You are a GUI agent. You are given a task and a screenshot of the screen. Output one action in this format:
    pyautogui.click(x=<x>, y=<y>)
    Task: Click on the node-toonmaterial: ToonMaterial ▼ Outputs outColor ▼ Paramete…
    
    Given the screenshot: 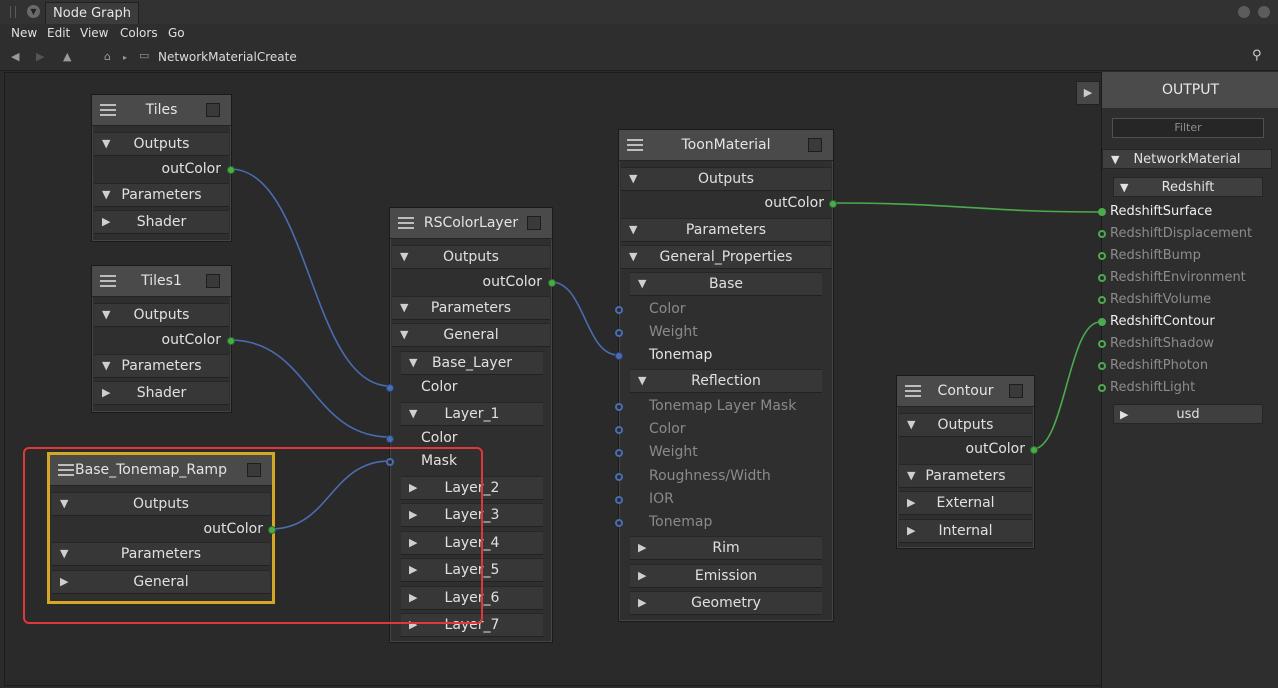 What is the action you would take?
    pyautogui.click(x=726, y=375)
    